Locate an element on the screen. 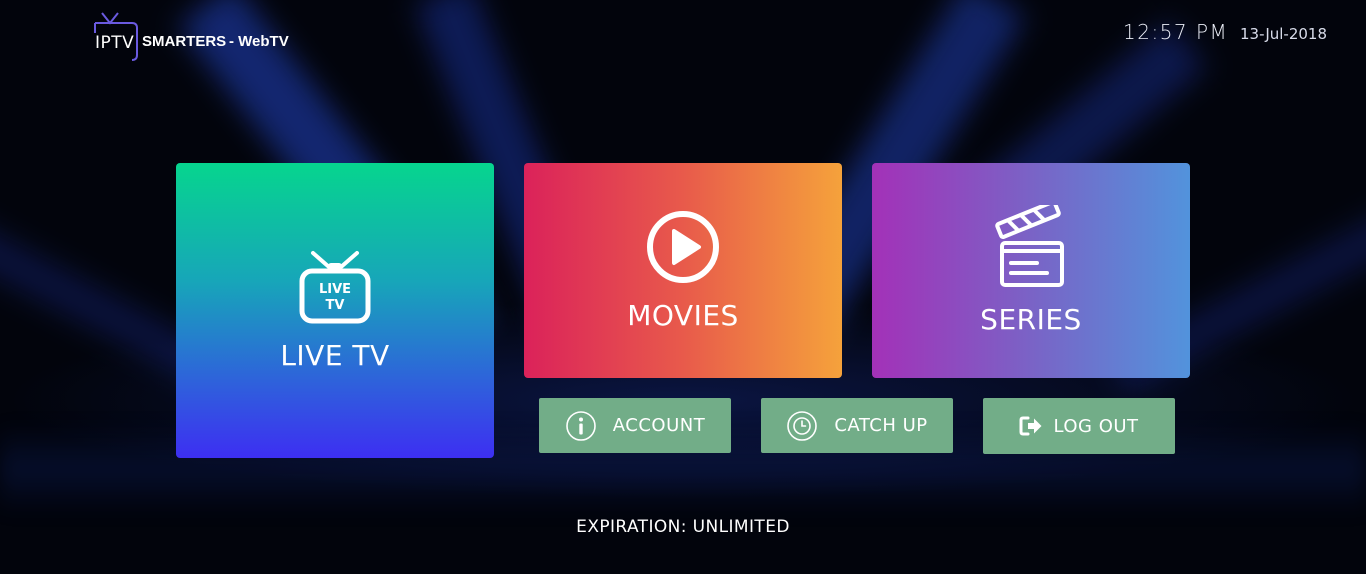 This screenshot has height=574, width=1366. live-tv-label: LIVE TV is located at coordinates (335, 355).